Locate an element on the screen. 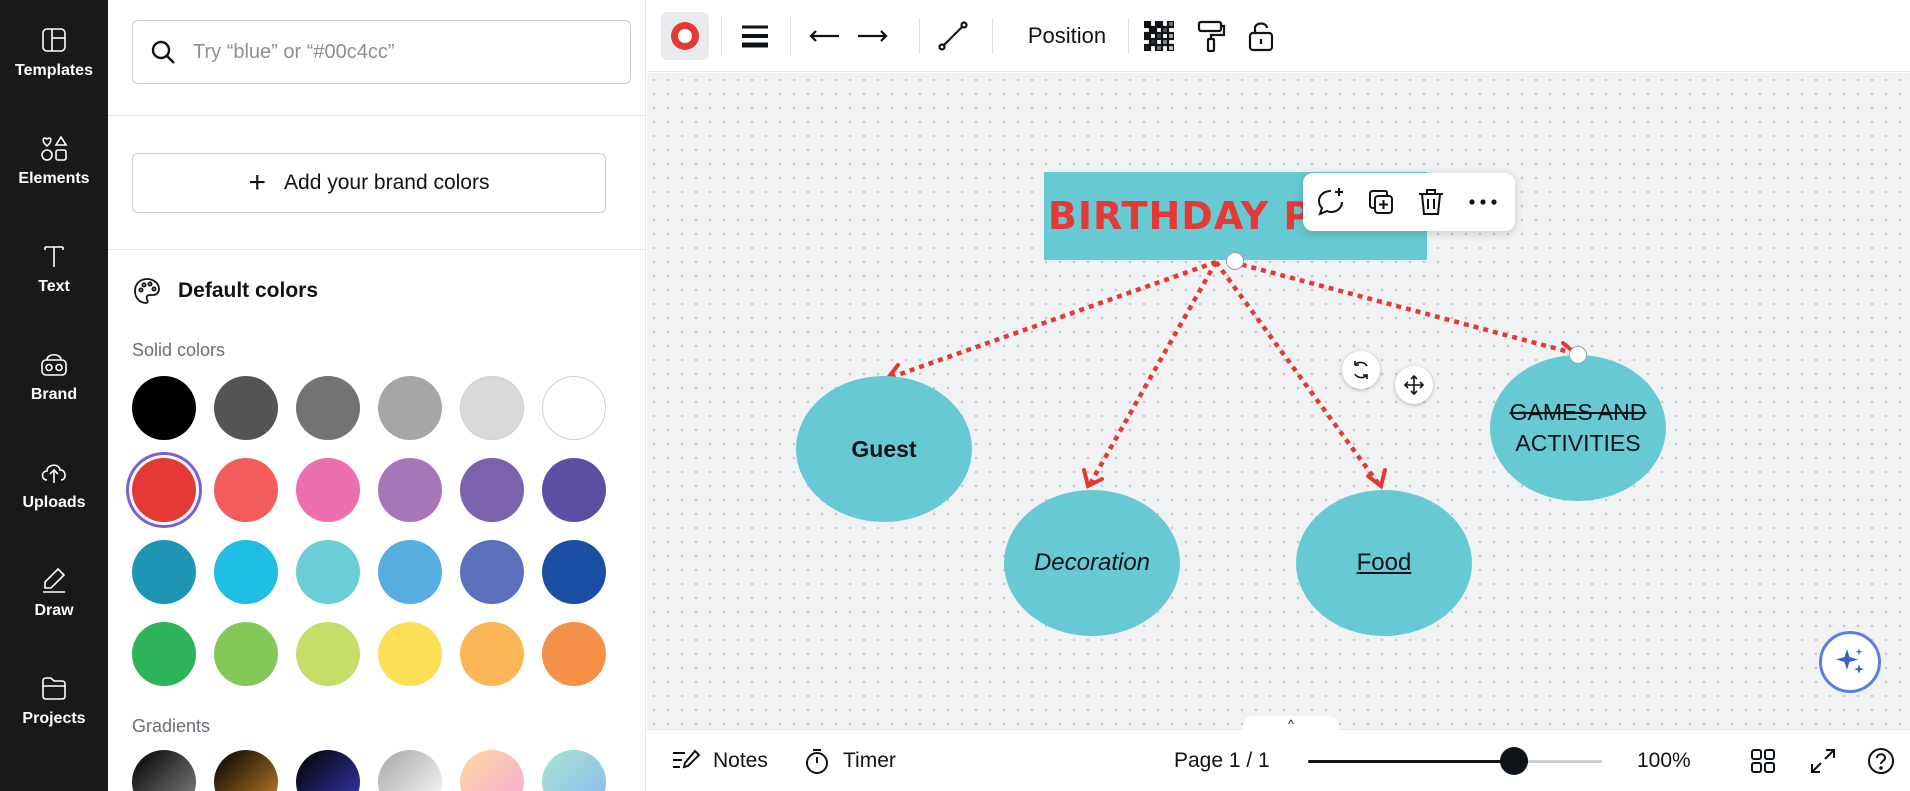  draw-icon is located at coordinates (54, 580).